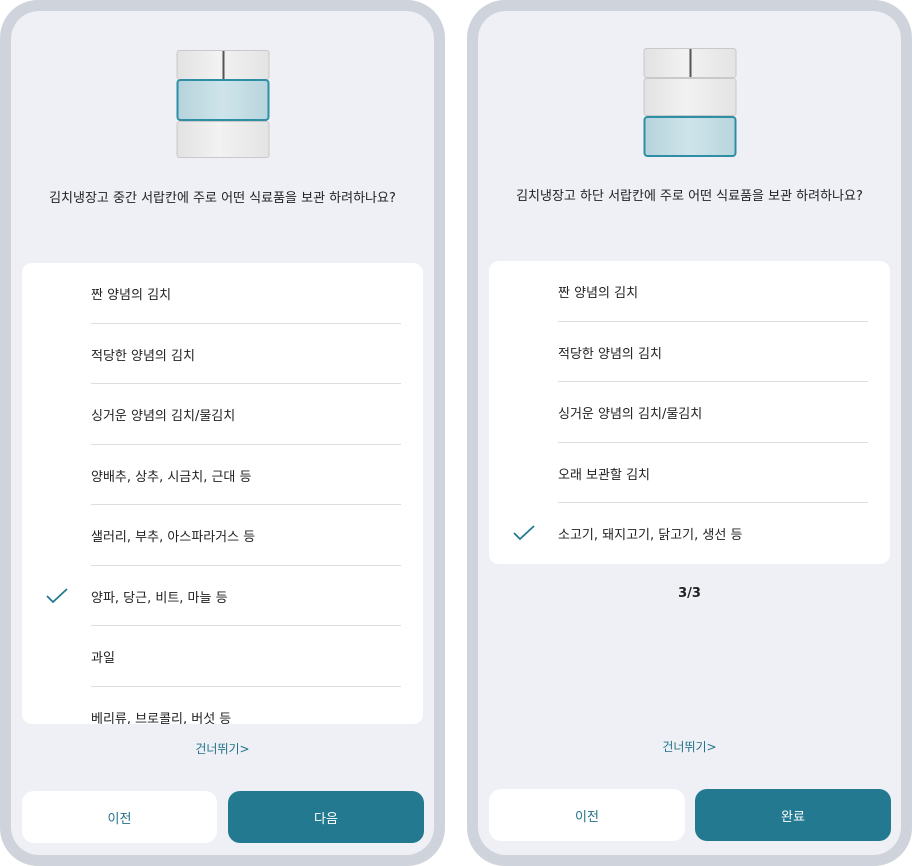 The height and width of the screenshot is (866, 912). What do you see at coordinates (161, 718) in the screenshot?
I see `option-label: 베리류, 브로콜리, 버섯 등` at bounding box center [161, 718].